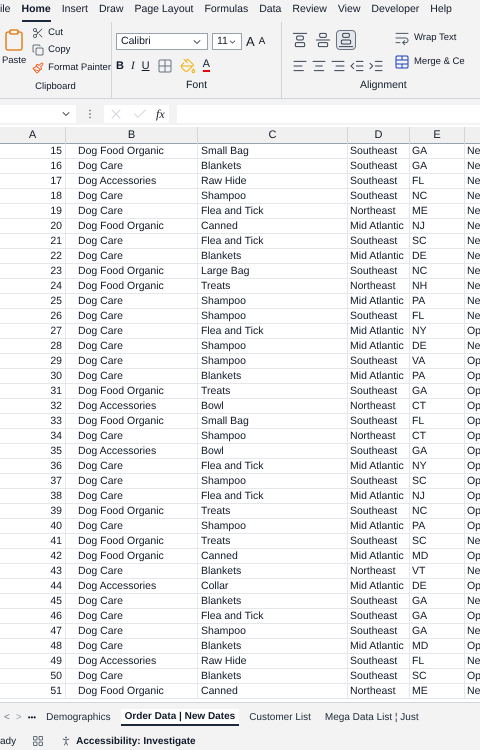  I want to click on menu-tab: Insert, so click(75, 12).